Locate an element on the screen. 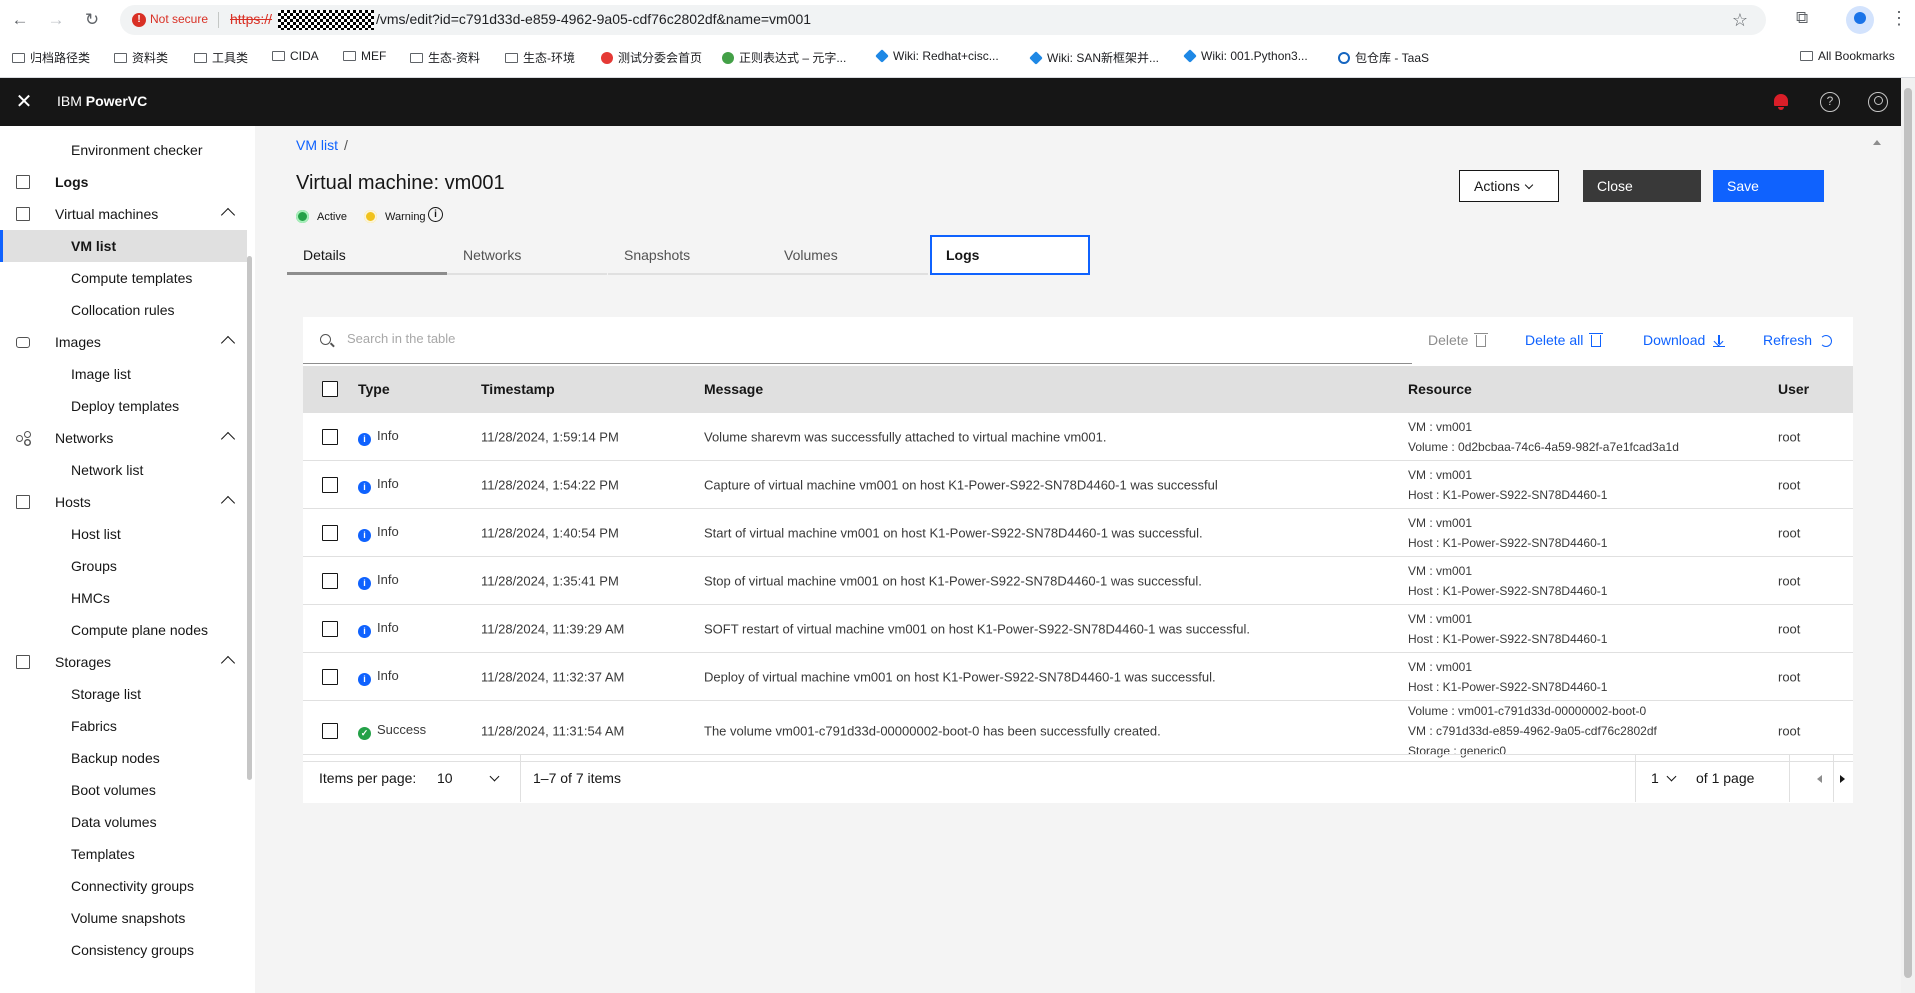 The height and width of the screenshot is (993, 1915). delete-all-button: Delete all is located at coordinates (1564, 340).